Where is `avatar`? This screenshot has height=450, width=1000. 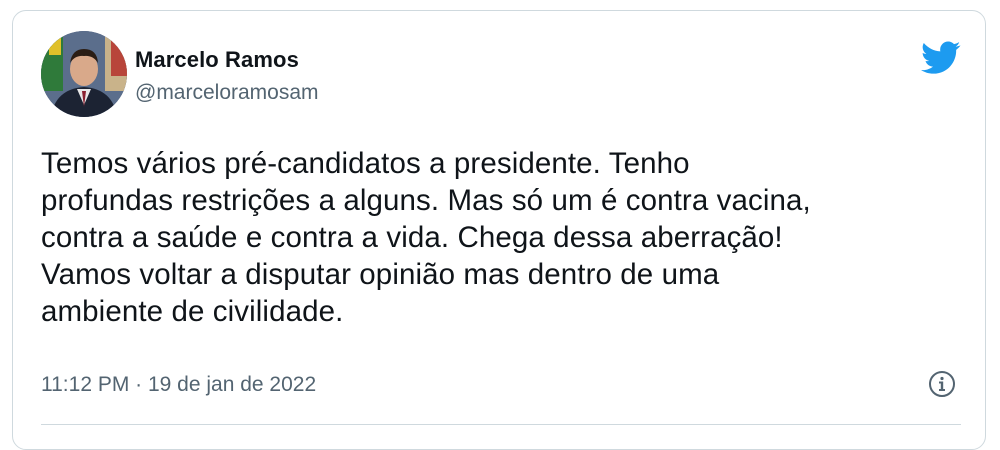 avatar is located at coordinates (84, 74).